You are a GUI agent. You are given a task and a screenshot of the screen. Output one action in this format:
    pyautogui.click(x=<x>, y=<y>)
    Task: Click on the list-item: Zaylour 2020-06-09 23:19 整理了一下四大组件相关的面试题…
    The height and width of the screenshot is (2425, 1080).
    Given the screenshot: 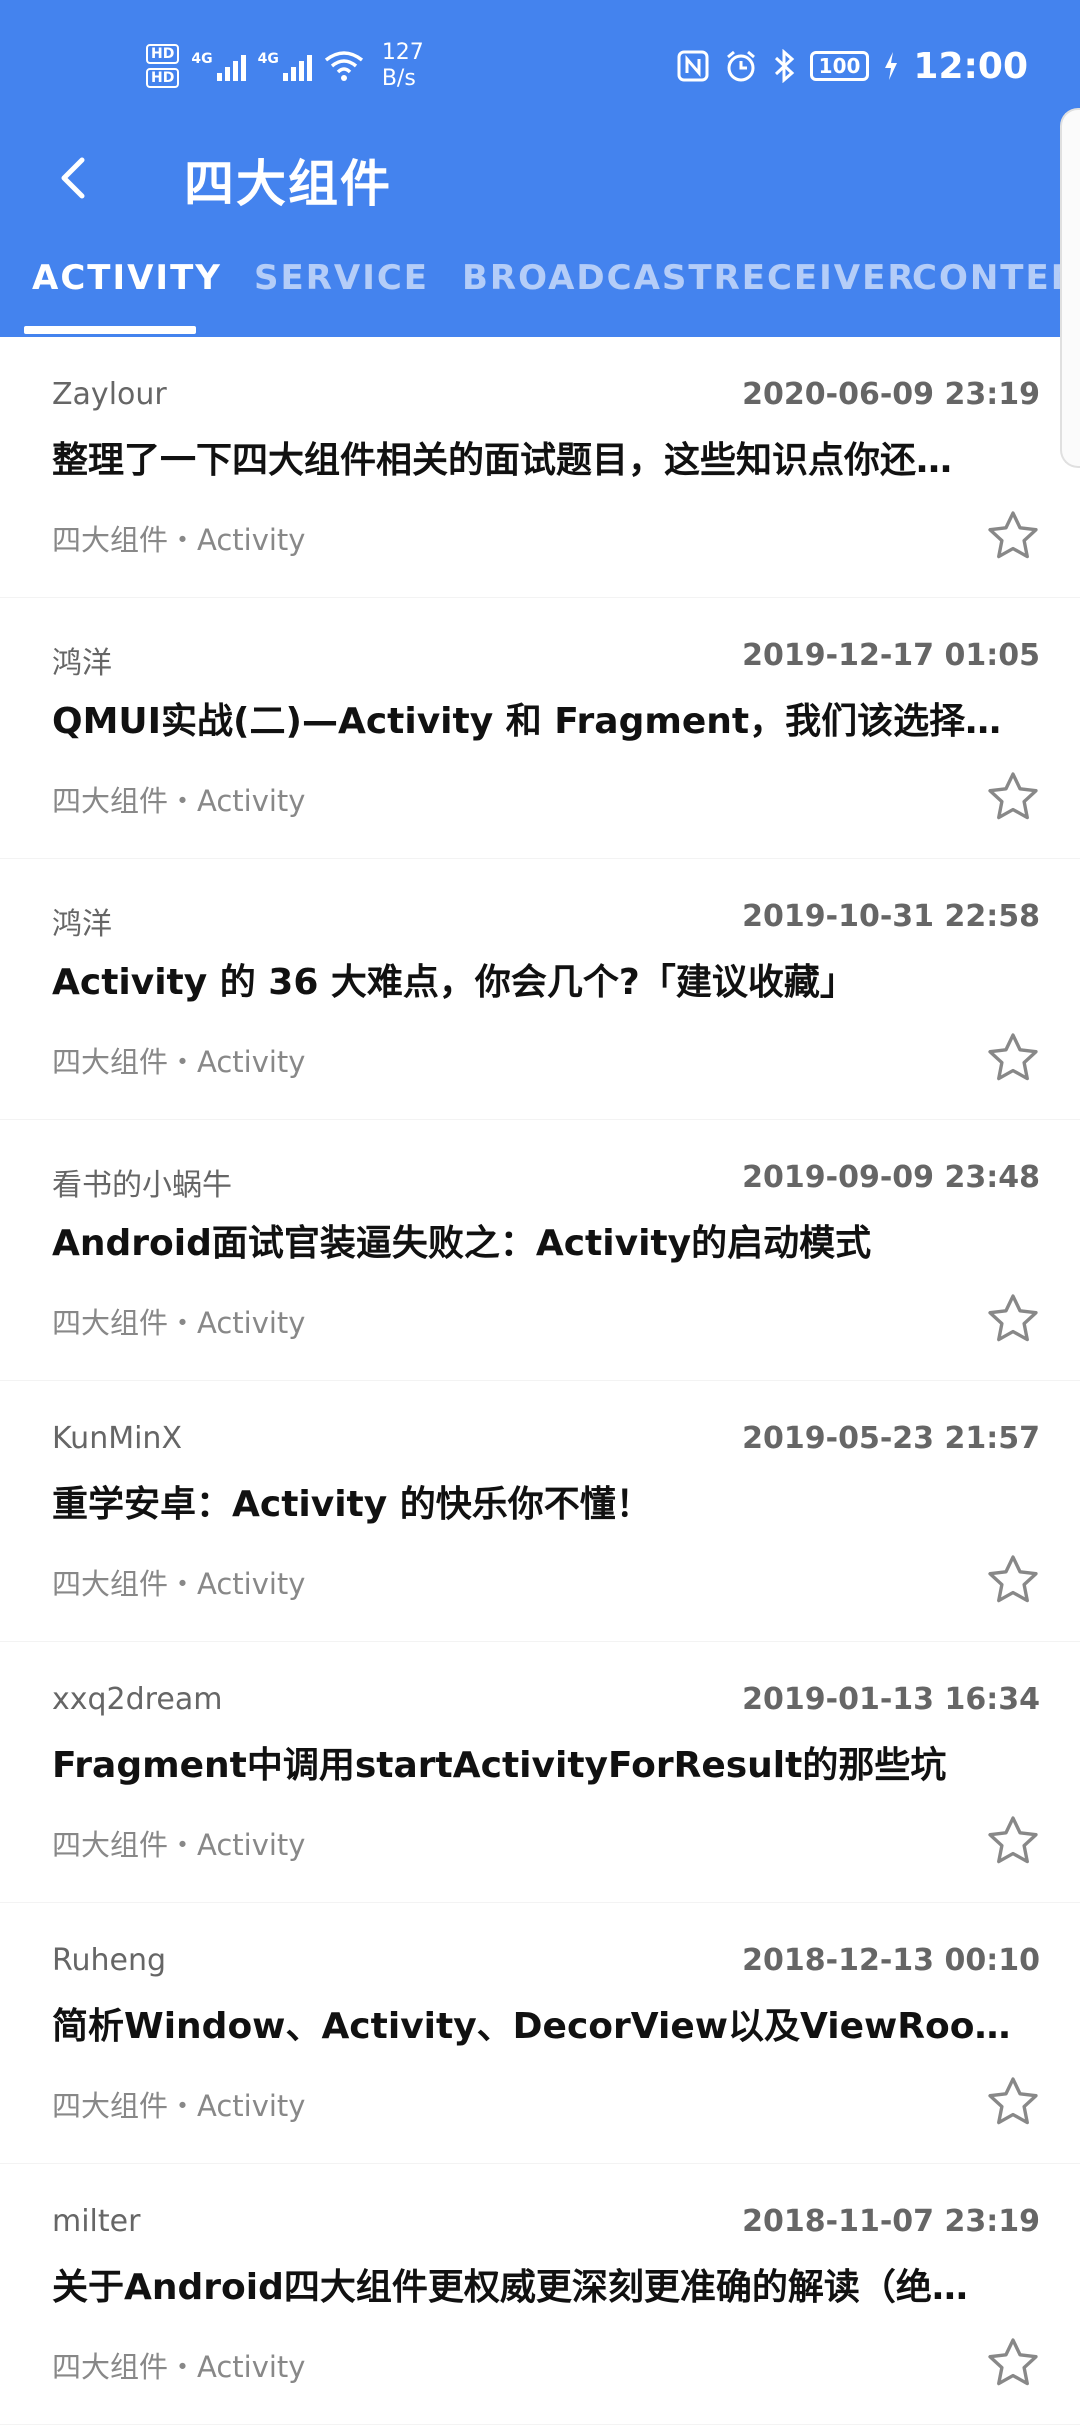 What is the action you would take?
    pyautogui.click(x=540, y=467)
    